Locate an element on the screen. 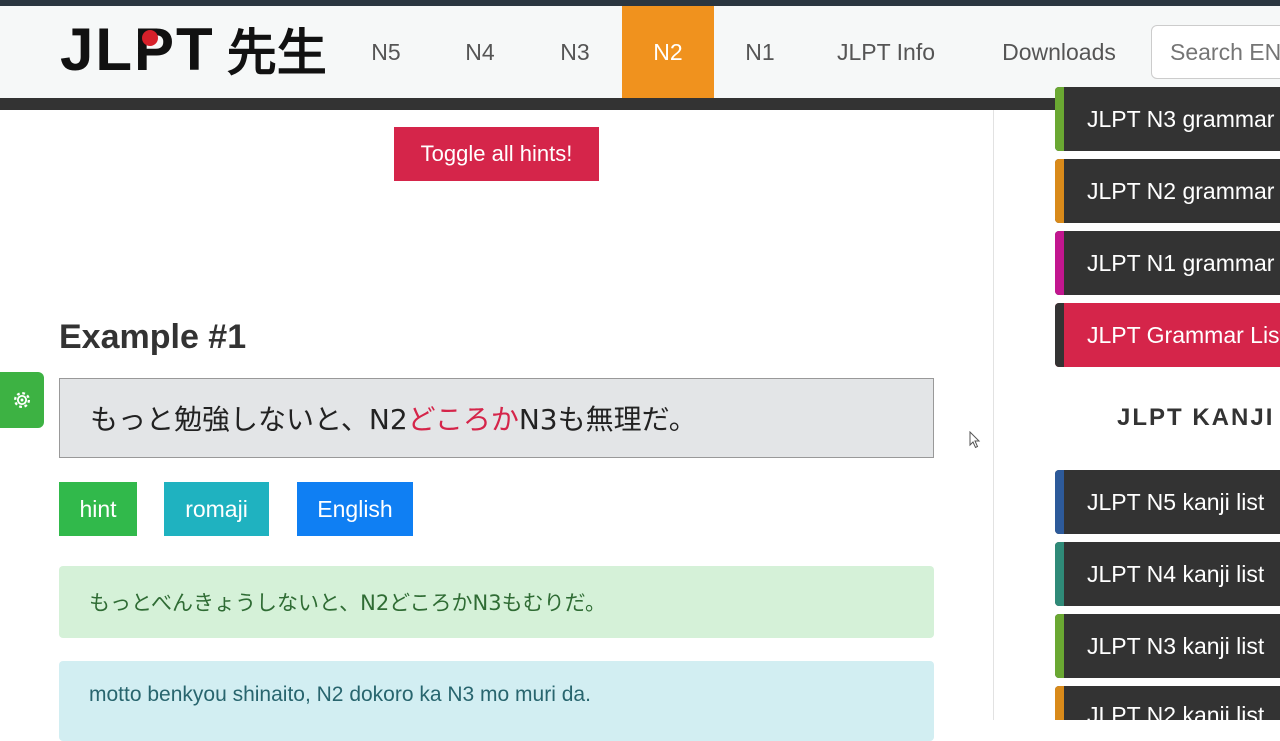  sidebar-item-n1-grammar: JLPT N1 grammar is located at coordinates (1167, 263).